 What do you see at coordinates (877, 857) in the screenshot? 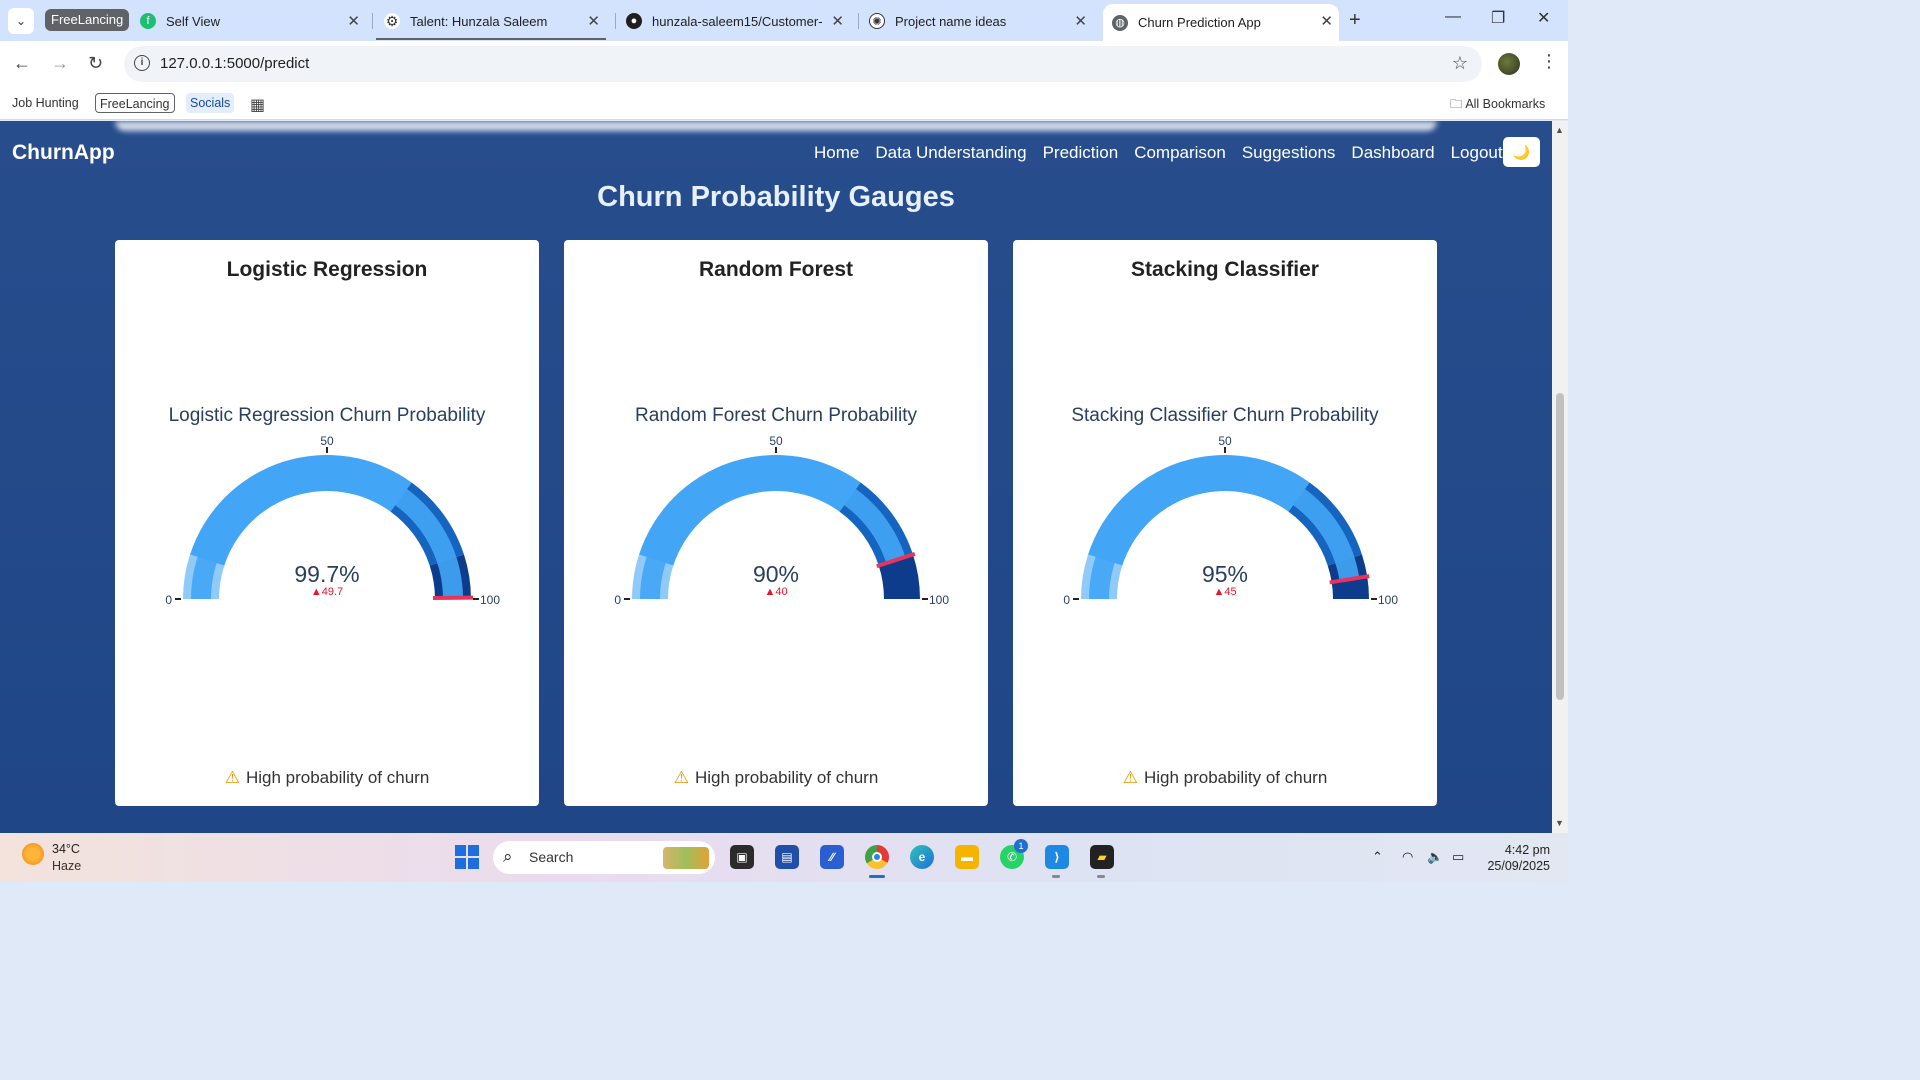
I see `chrome-icon` at bounding box center [877, 857].